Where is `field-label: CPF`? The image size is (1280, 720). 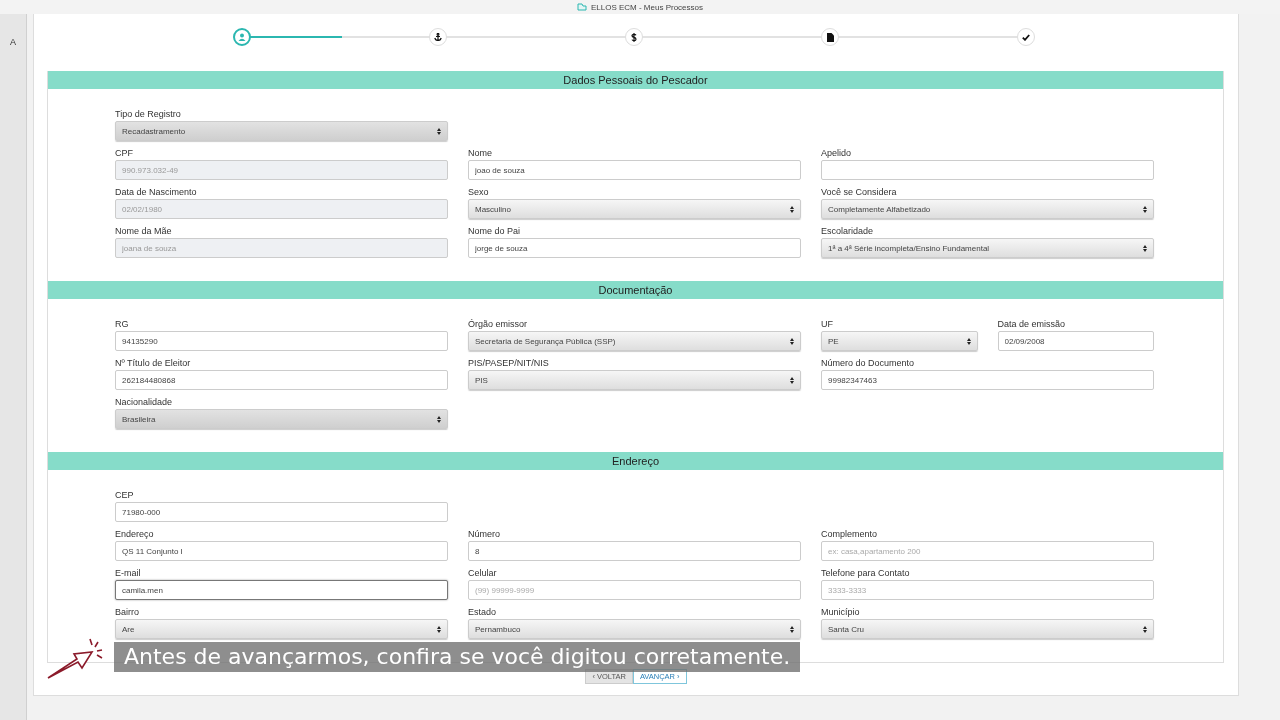
field-label: CPF is located at coordinates (124, 153).